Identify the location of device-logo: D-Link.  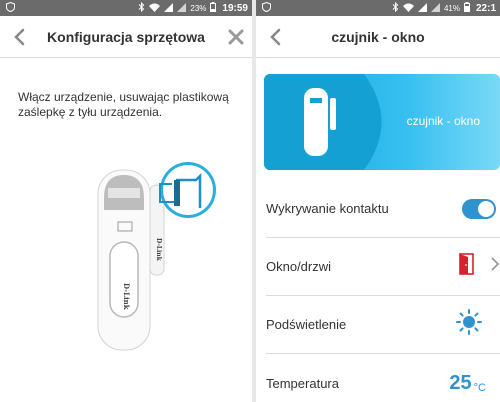
(126, 296).